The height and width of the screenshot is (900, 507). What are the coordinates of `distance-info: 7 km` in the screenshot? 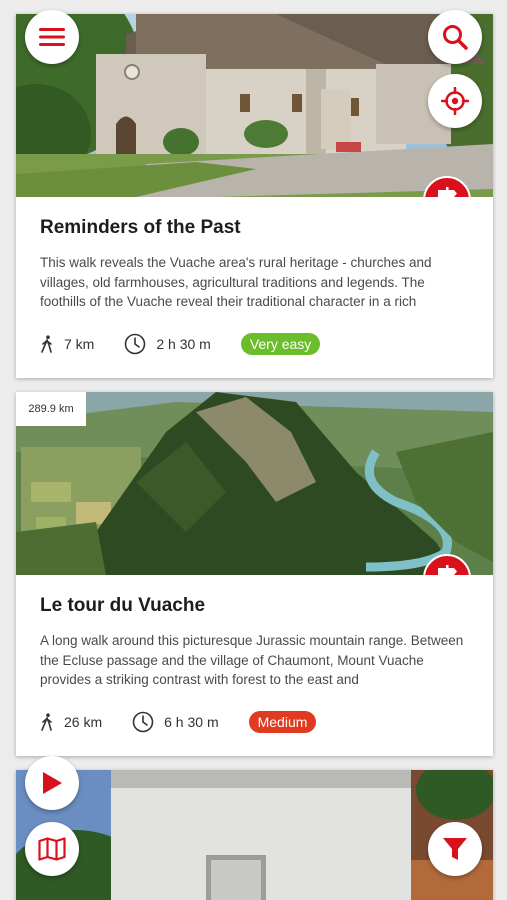 It's located at (67, 344).